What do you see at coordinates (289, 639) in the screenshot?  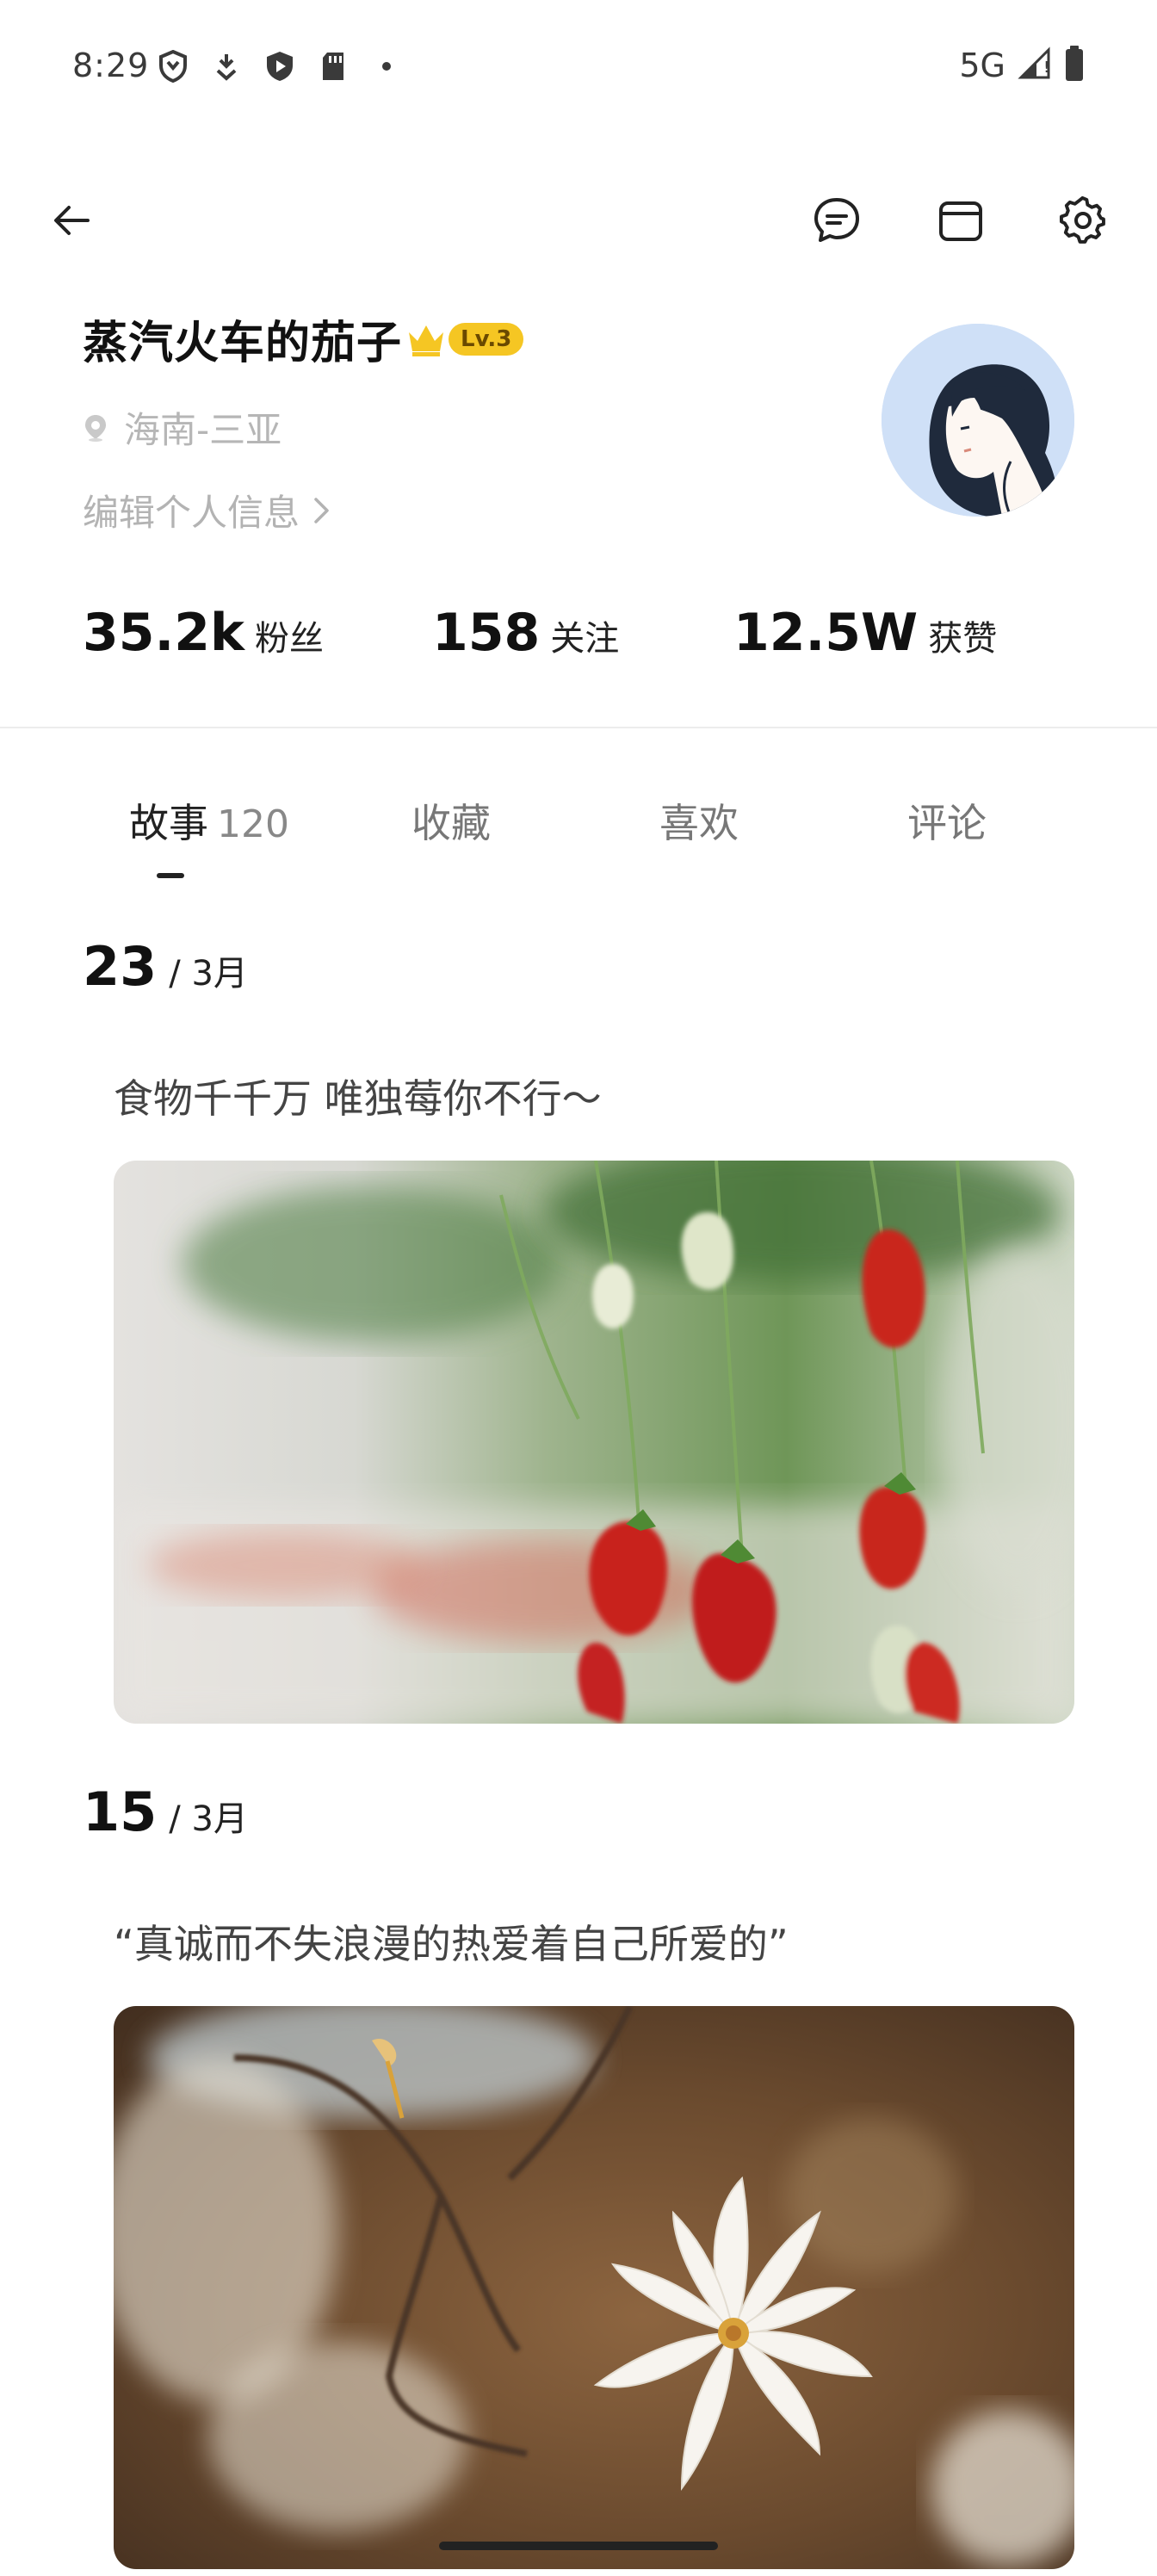 I see `fans-label: 粉丝` at bounding box center [289, 639].